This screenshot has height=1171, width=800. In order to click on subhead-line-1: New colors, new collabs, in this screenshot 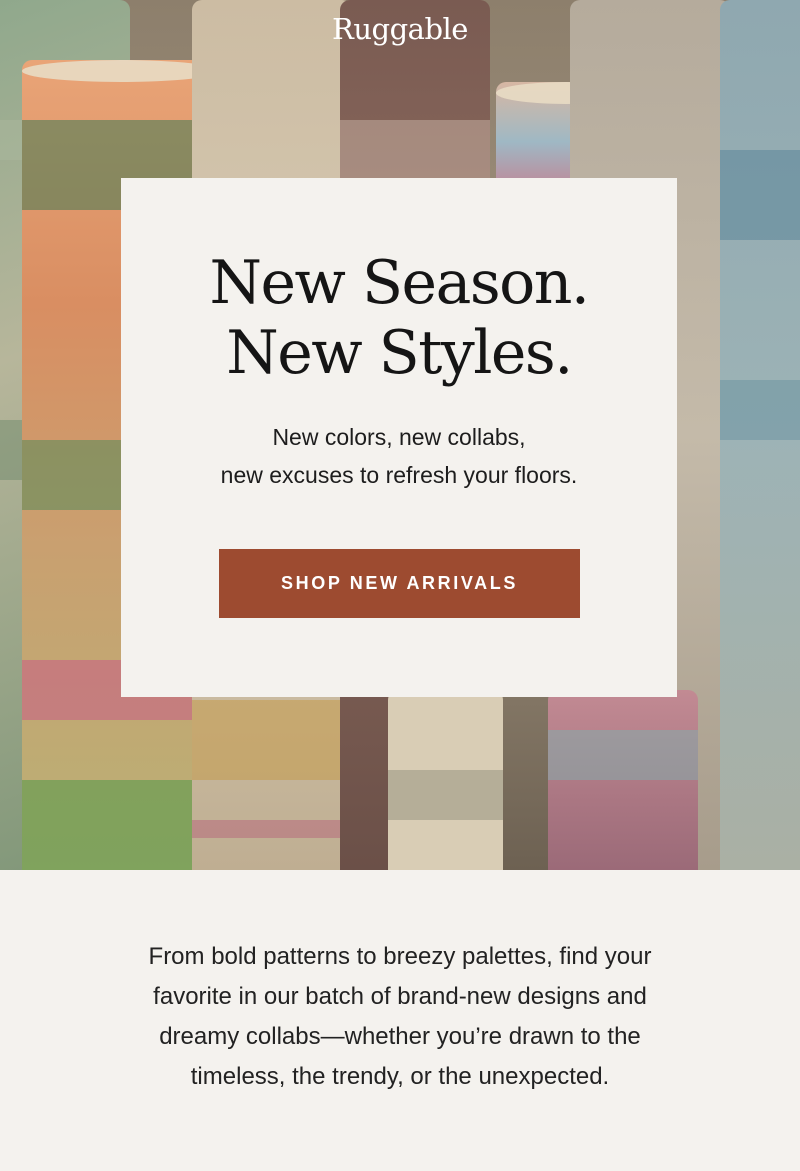, I will do `click(399, 437)`.